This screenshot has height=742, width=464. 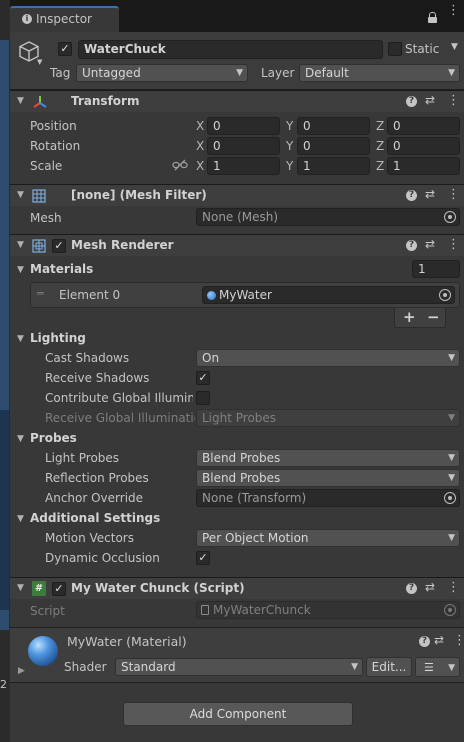 I want to click on rotation-z-field: 0, so click(x=423, y=146).